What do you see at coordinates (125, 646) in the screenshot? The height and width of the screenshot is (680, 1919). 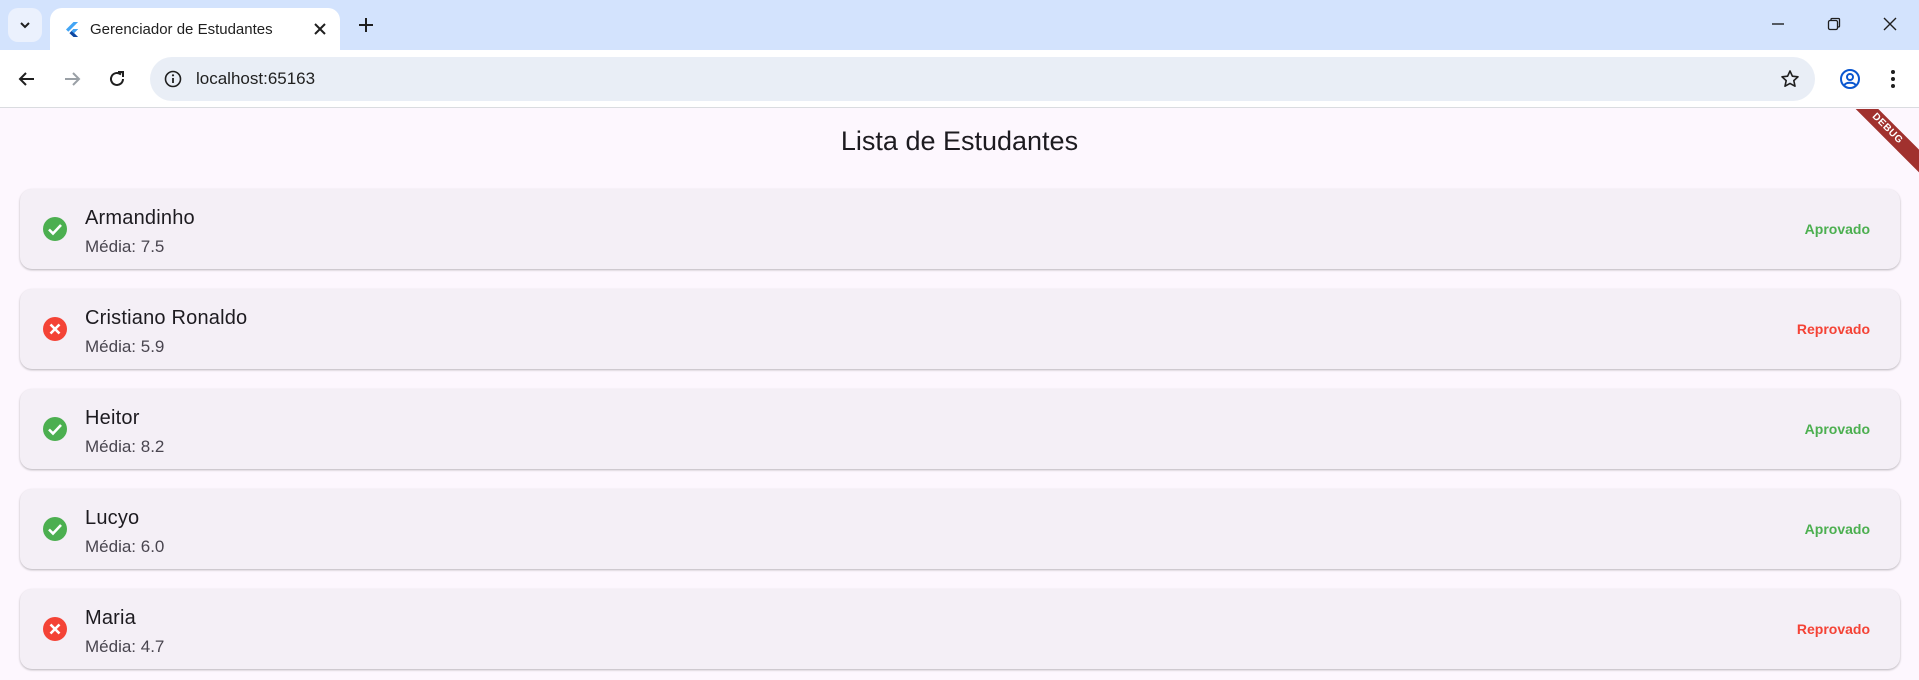 I see `student-average: Média: 4.7` at bounding box center [125, 646].